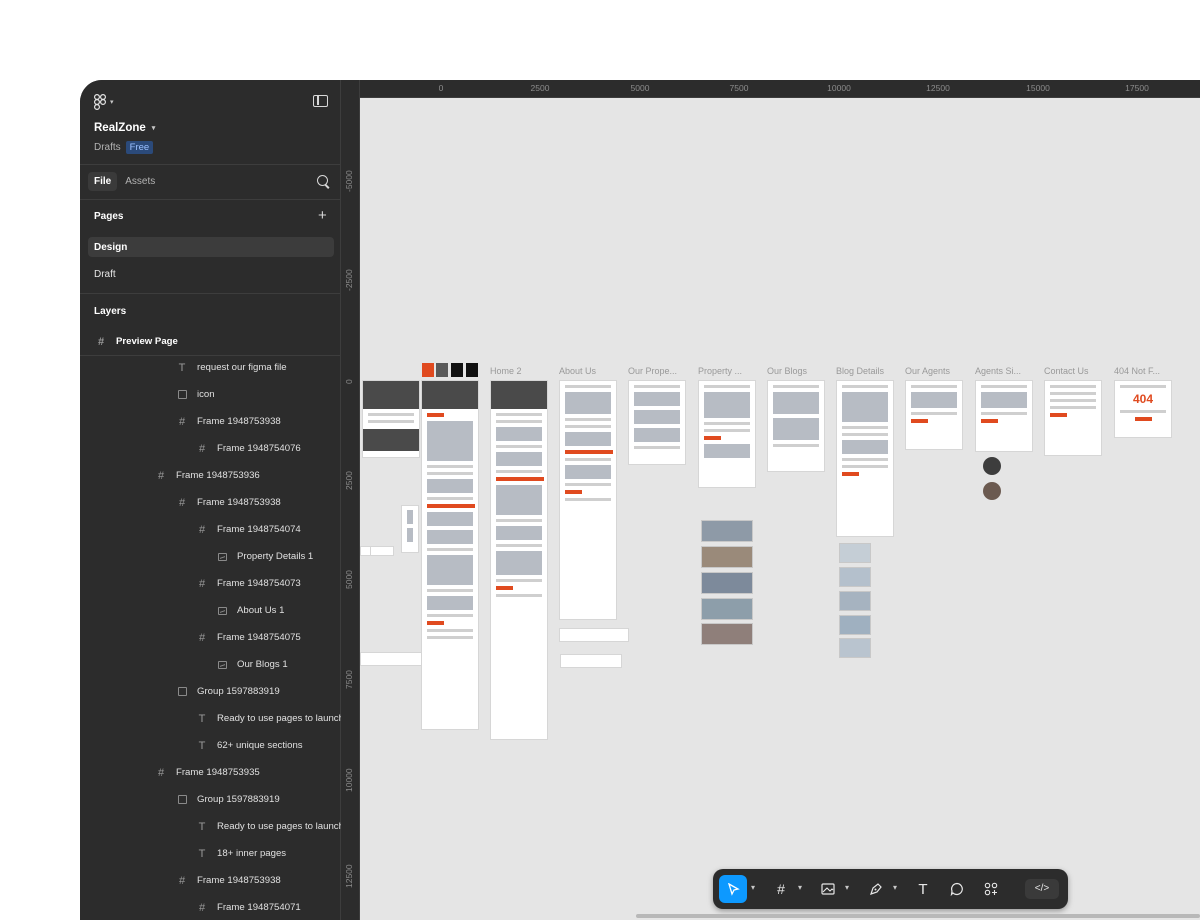 The height and width of the screenshot is (920, 1200). Describe the element at coordinates (124, 128) in the screenshot. I see `file-name-button: RealZone ▾` at that location.